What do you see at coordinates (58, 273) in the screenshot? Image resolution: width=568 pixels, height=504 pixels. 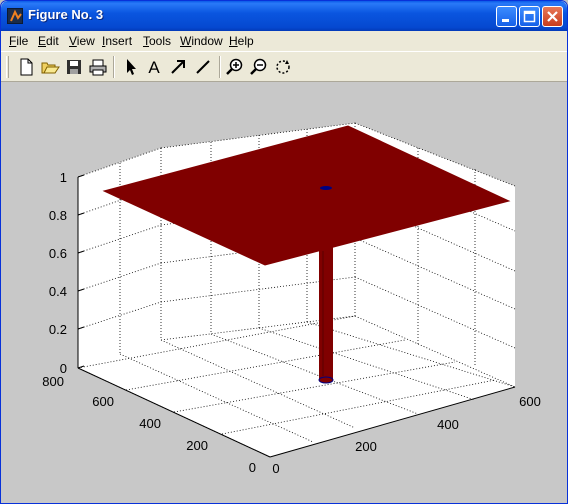 I see `z-tick-labels: 0 0.2 0.4 0.6 0.8 1` at bounding box center [58, 273].